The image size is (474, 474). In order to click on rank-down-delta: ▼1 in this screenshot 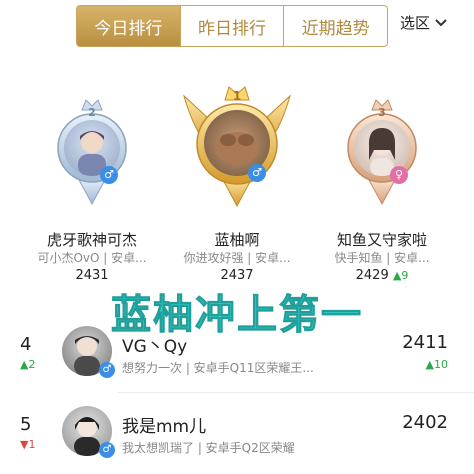, I will do `click(28, 444)`.